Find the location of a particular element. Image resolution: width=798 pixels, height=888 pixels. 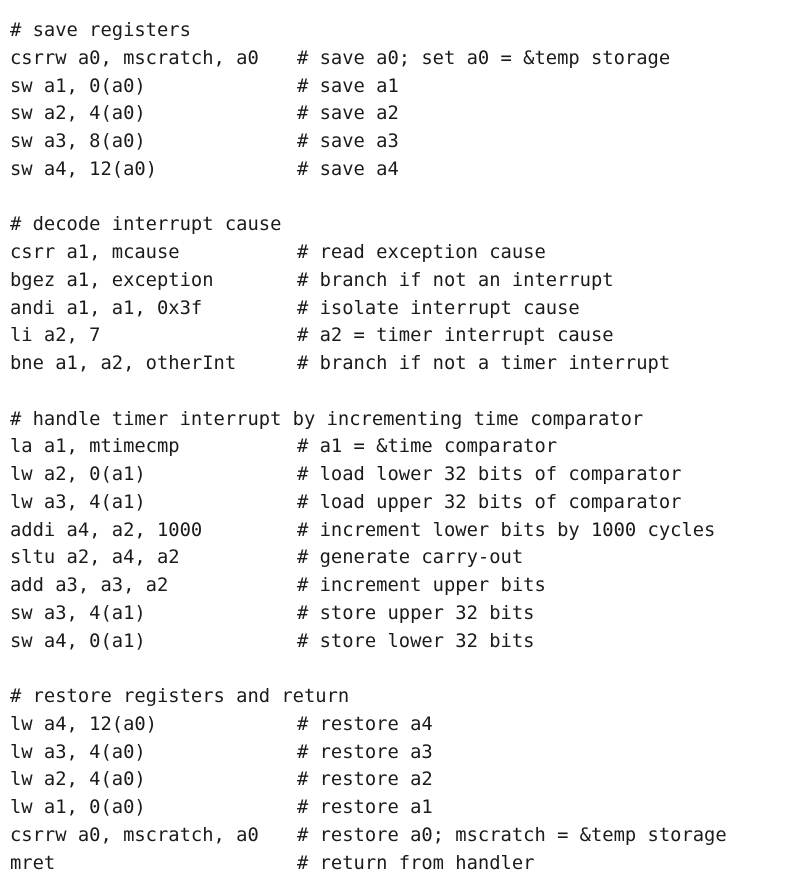

instruction: sw a3, 8(a0) is located at coordinates (78, 141).